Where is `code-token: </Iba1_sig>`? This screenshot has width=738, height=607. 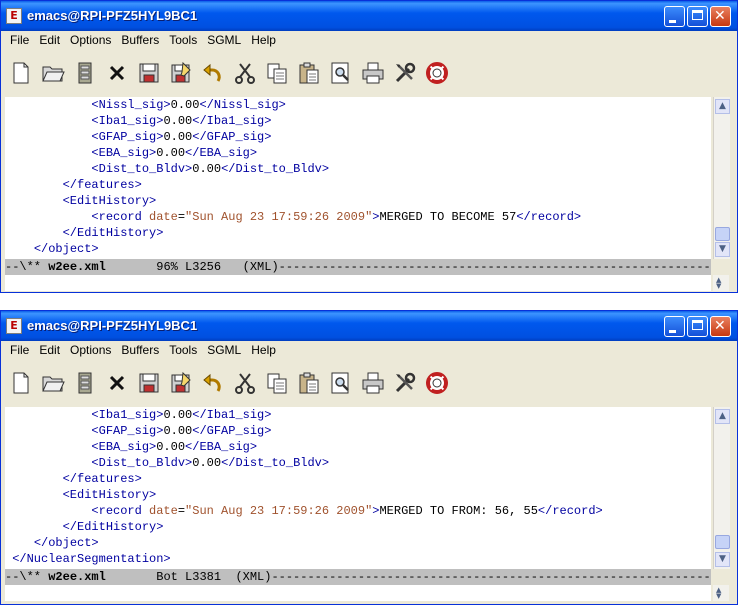 code-token: </Iba1_sig> is located at coordinates (232, 415).